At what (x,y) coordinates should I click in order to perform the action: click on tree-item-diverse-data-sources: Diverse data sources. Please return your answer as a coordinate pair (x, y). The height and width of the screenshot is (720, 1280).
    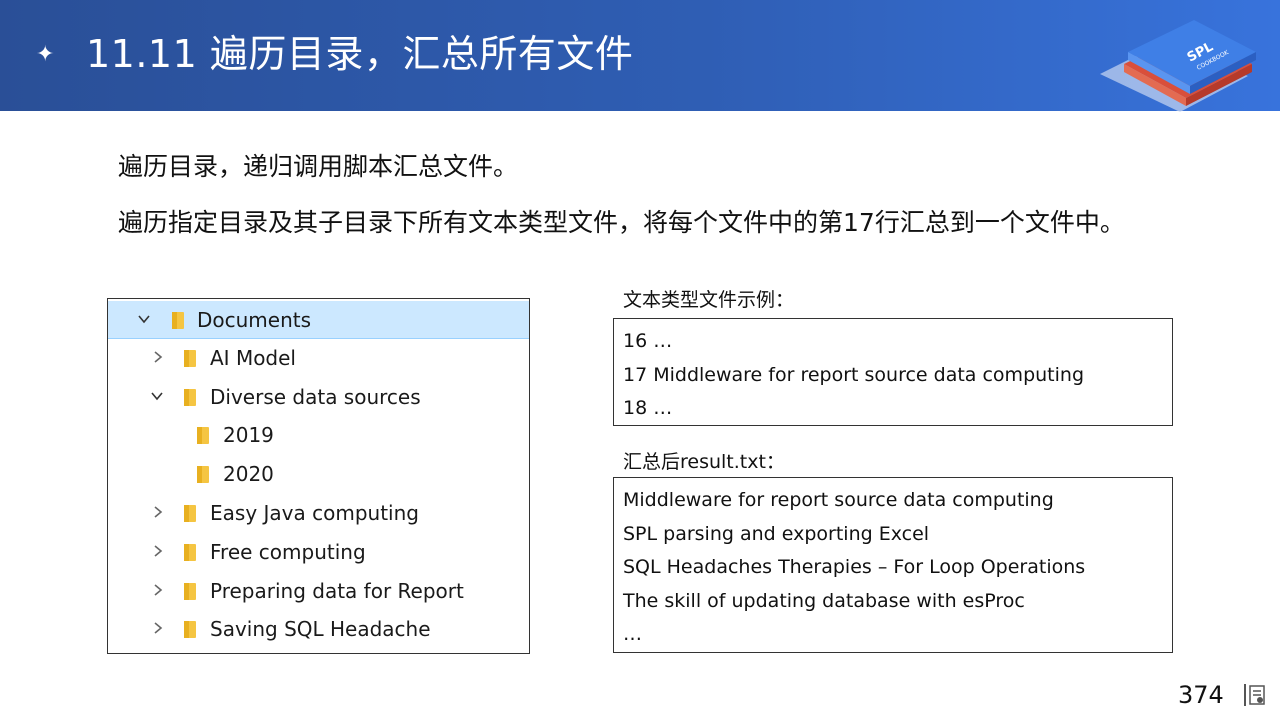
    Looking at the image, I should click on (318, 397).